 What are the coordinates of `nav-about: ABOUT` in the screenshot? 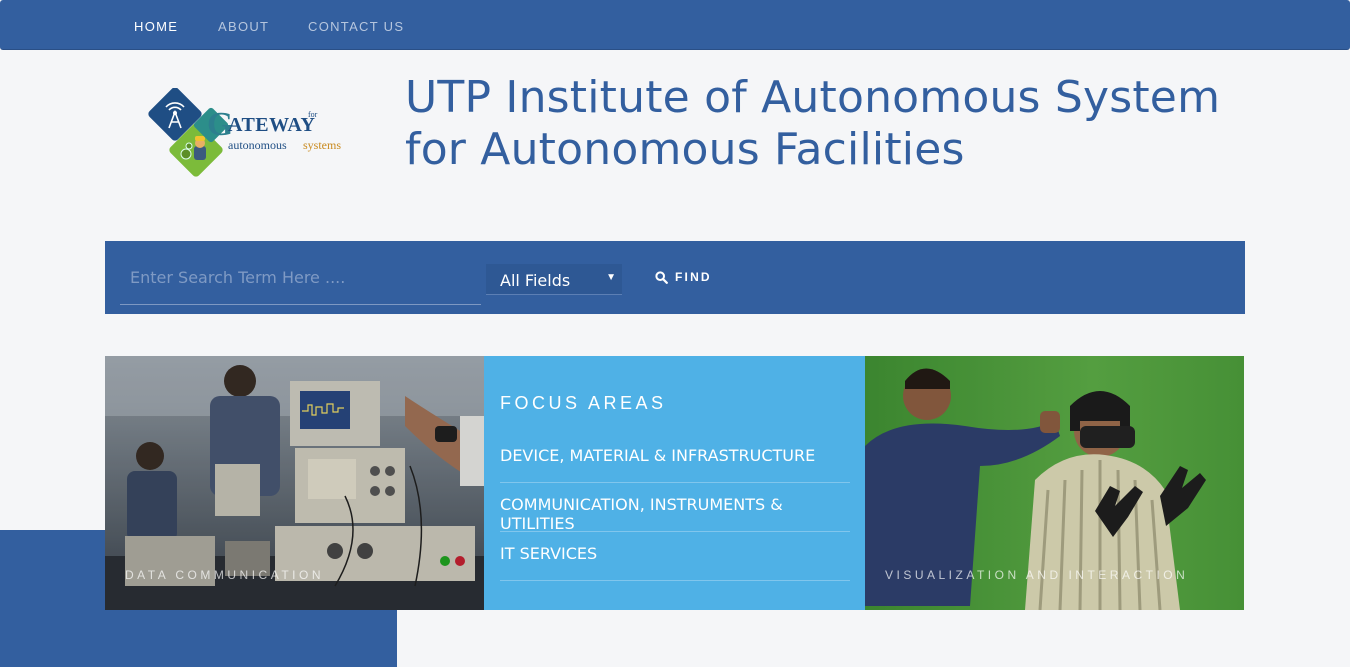 It's located at (243, 26).